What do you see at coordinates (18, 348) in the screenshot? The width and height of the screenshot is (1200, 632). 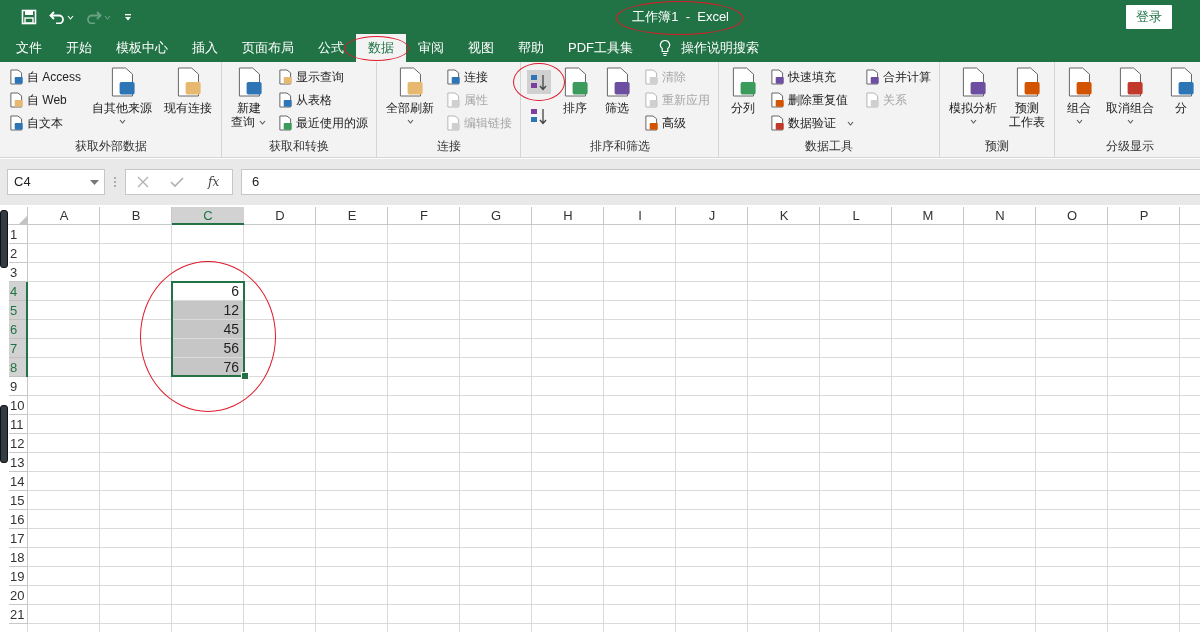 I see `row-header: 7` at bounding box center [18, 348].